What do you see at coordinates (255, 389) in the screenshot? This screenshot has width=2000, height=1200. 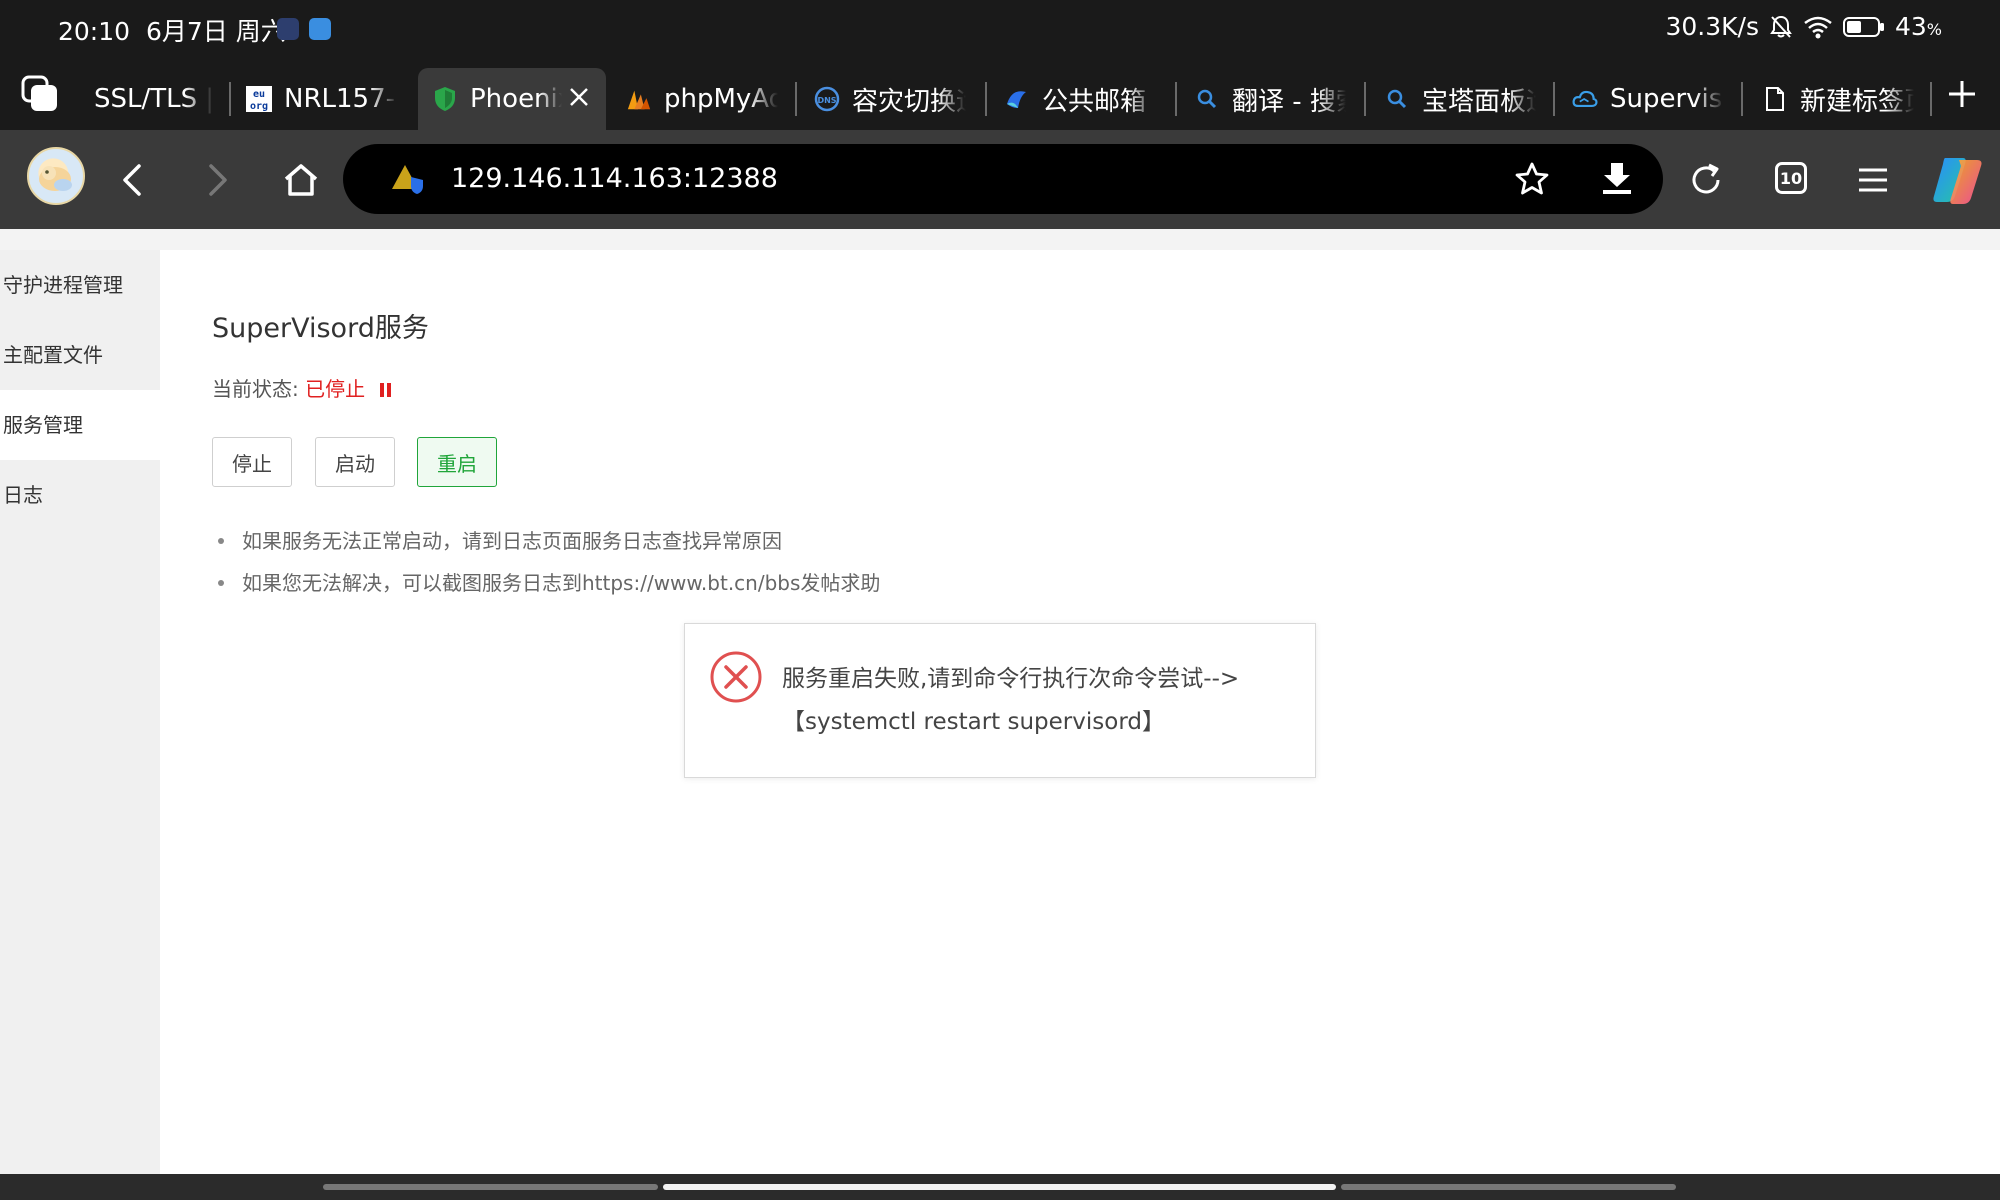 I see `status-label: 当前状态:` at bounding box center [255, 389].